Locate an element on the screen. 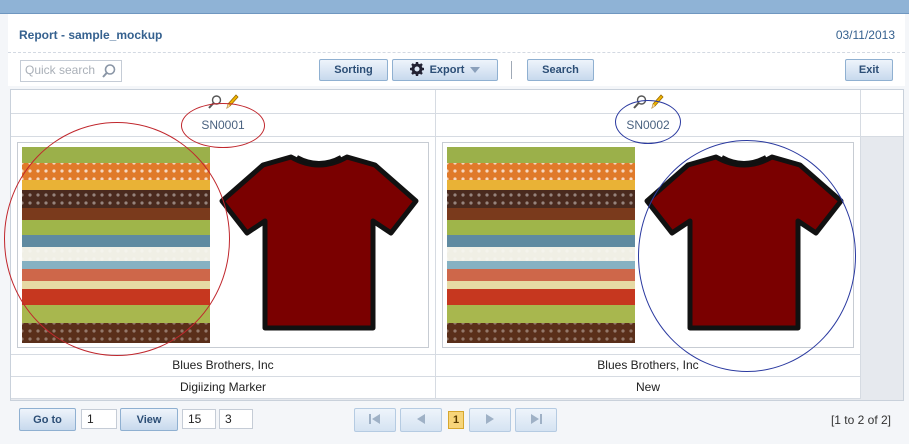  last-page-icon is located at coordinates (536, 420).